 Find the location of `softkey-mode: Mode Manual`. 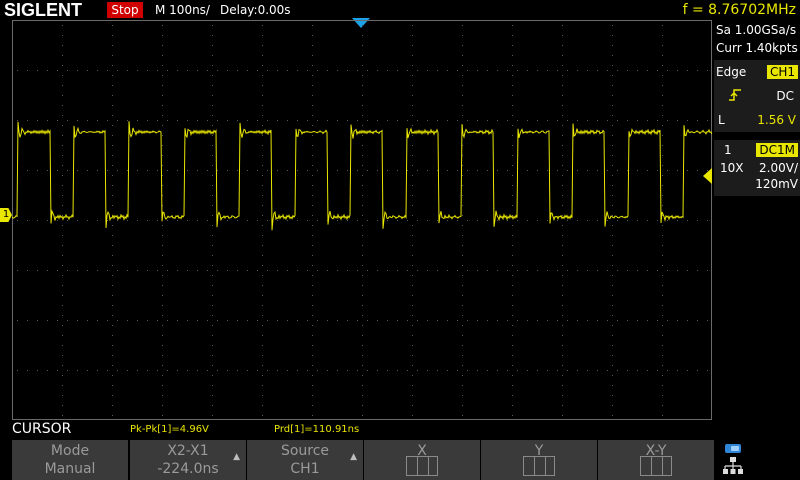

softkey-mode: Mode Manual is located at coordinates (70, 460).